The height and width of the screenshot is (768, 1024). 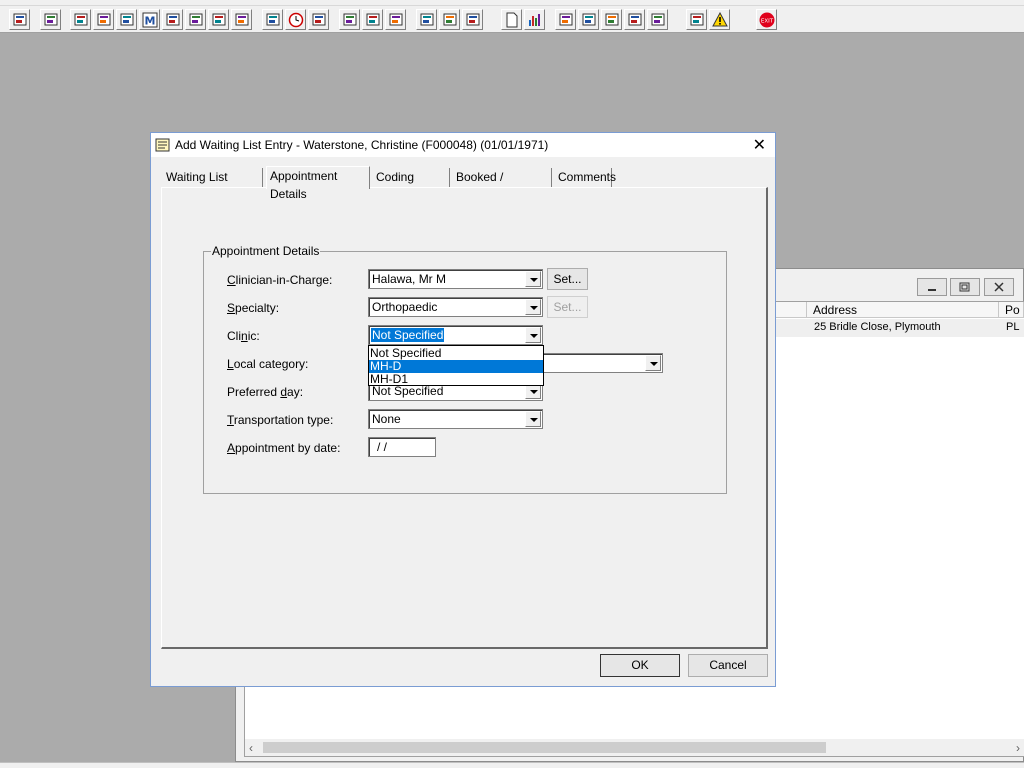 What do you see at coordinates (382, 447) in the screenshot?
I see `date-value: / /` at bounding box center [382, 447].